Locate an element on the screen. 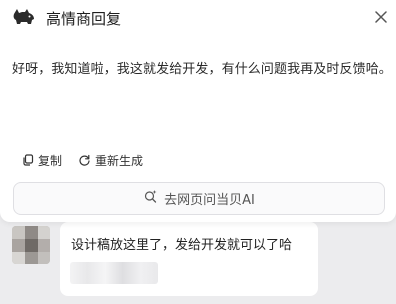 The height and width of the screenshot is (304, 396). regenerate-label: 重新生成 is located at coordinates (119, 160).